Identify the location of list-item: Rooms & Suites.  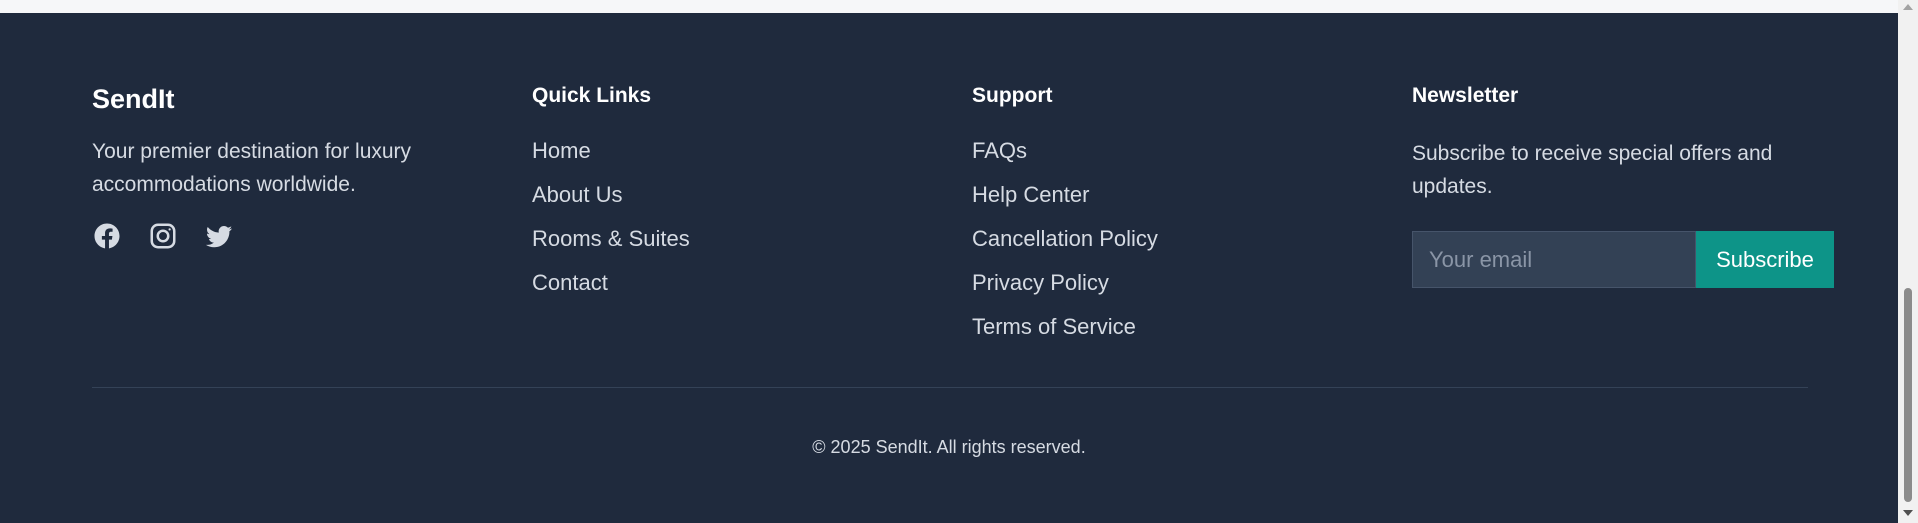
(732, 247).